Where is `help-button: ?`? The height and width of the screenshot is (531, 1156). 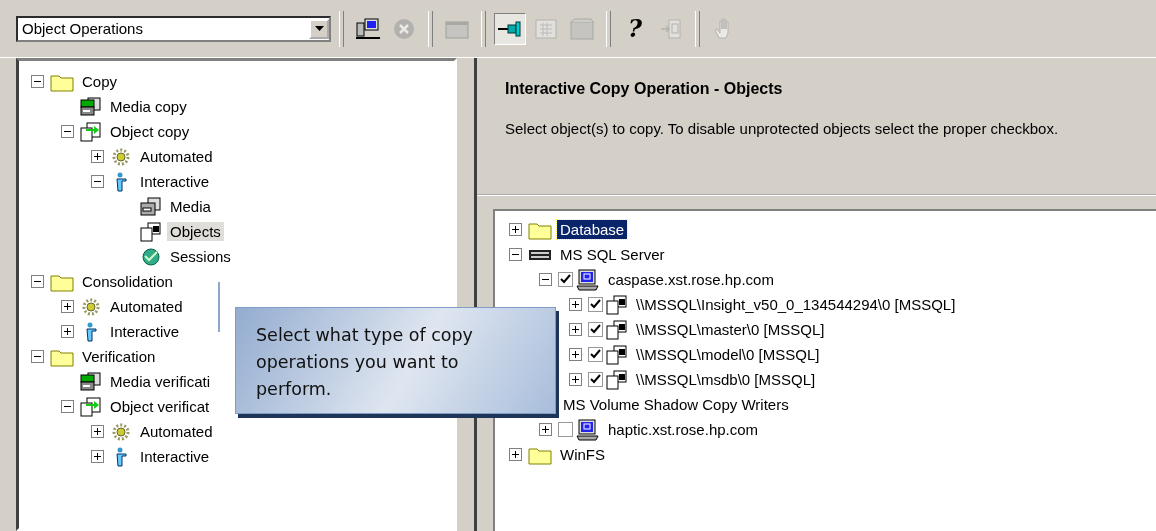
help-button: ? is located at coordinates (635, 28).